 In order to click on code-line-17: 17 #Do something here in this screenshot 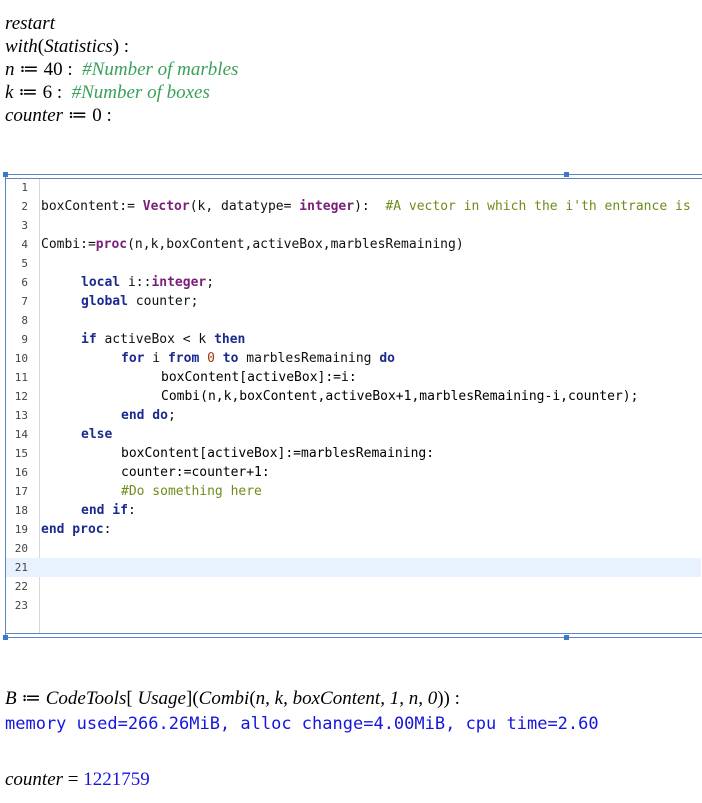, I will do `click(353, 491)`.